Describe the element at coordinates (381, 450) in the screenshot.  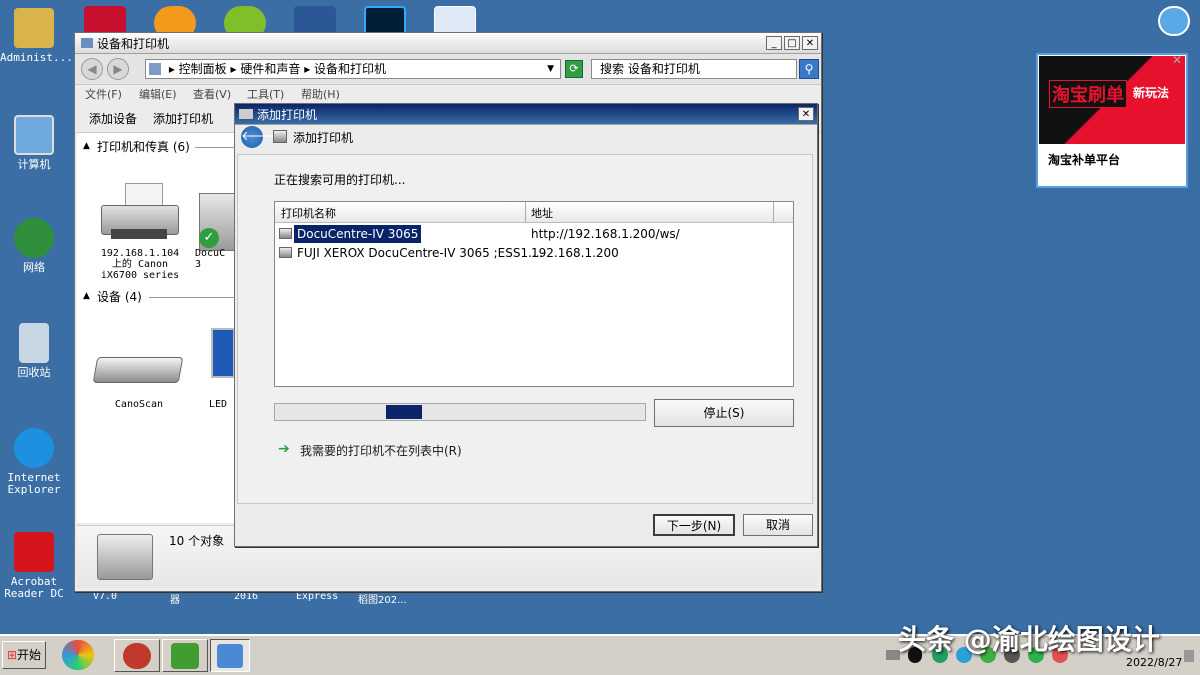
I see `not-listed-link: 我需要的打印机不在列表中(R)` at that location.